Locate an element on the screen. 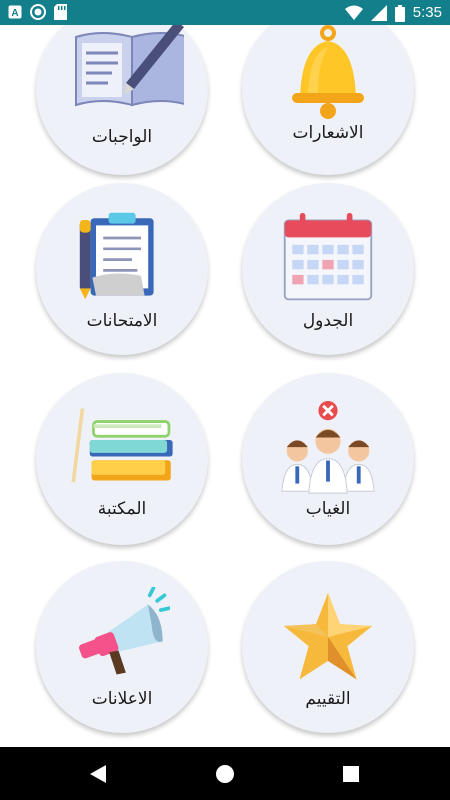 The width and height of the screenshot is (450, 800). exam-clipboard-icon is located at coordinates (116, 256).